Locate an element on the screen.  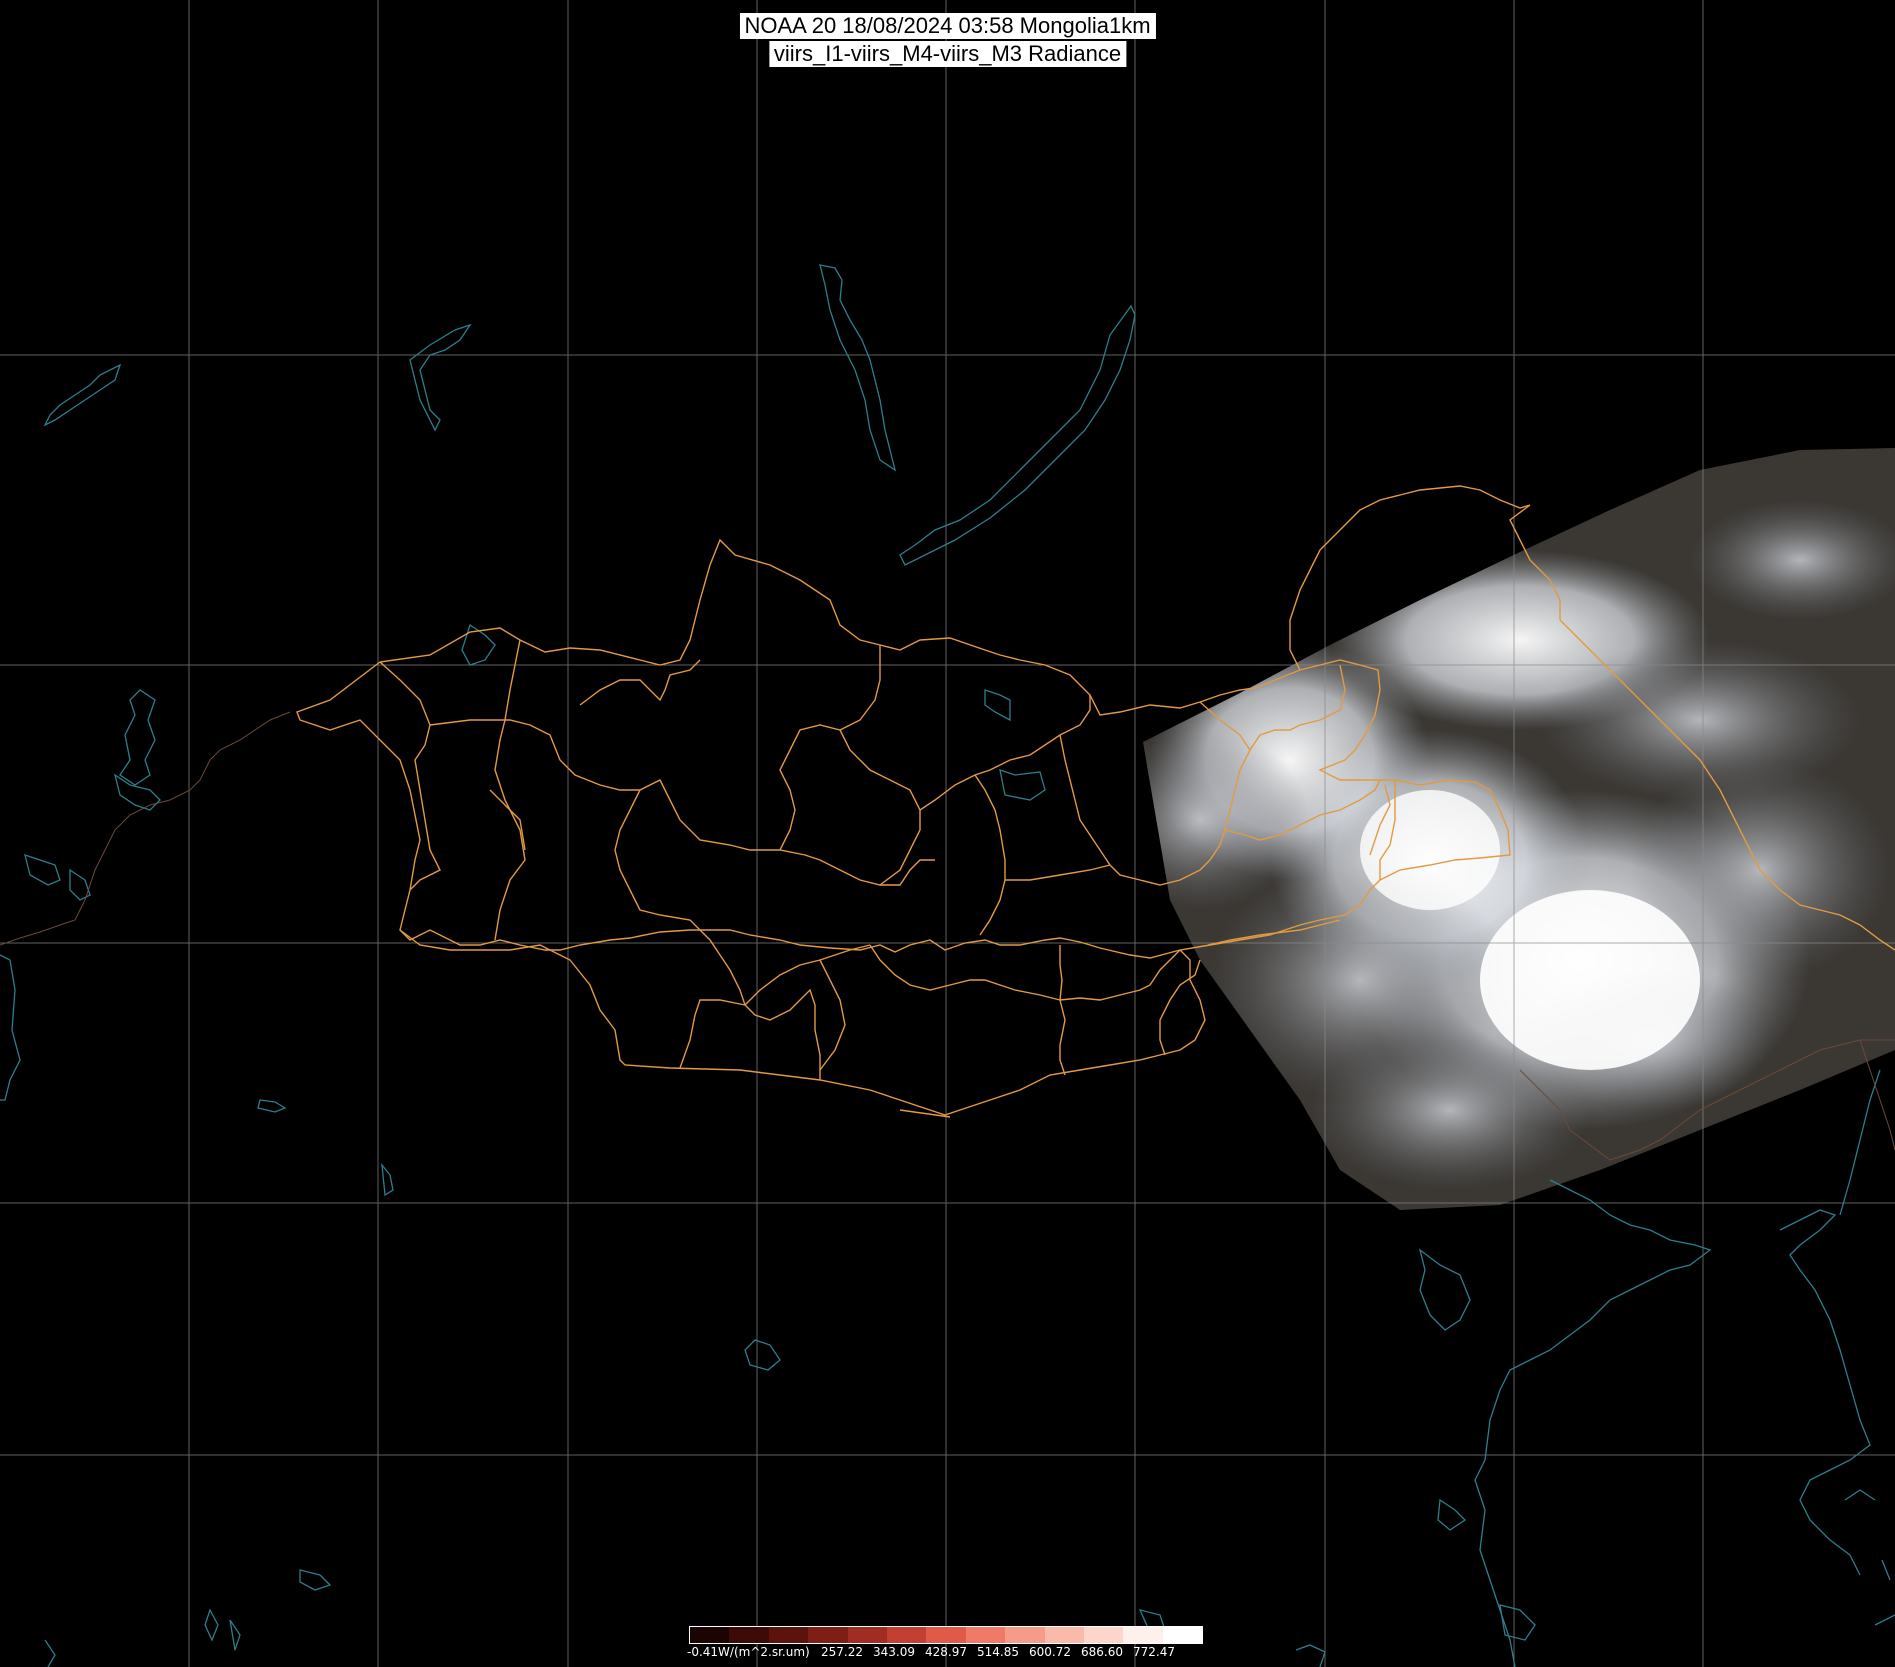
colorbar-tick-label: 428.97 is located at coordinates (946, 1652).